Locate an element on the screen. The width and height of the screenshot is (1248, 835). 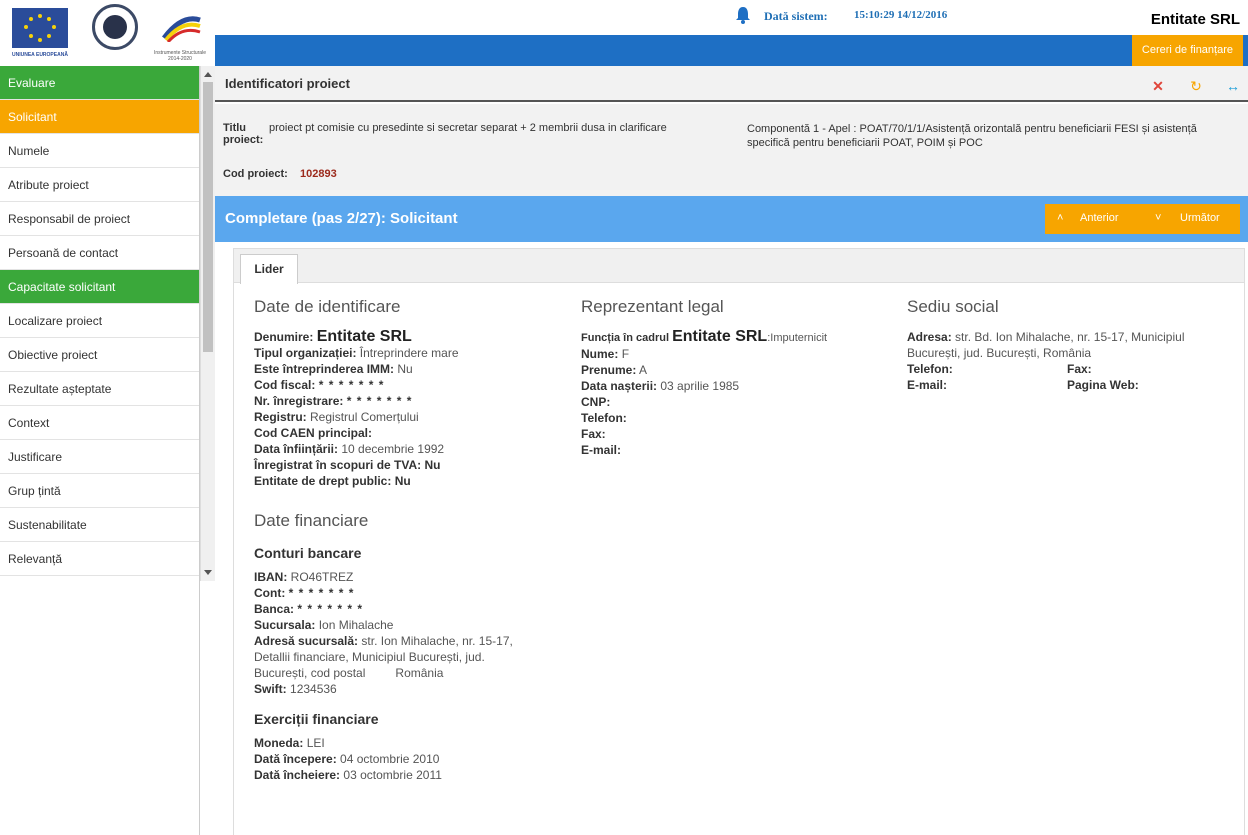
sidebar-item-capacitate-solicitant: Capacitate solicitant is located at coordinates (99, 287).